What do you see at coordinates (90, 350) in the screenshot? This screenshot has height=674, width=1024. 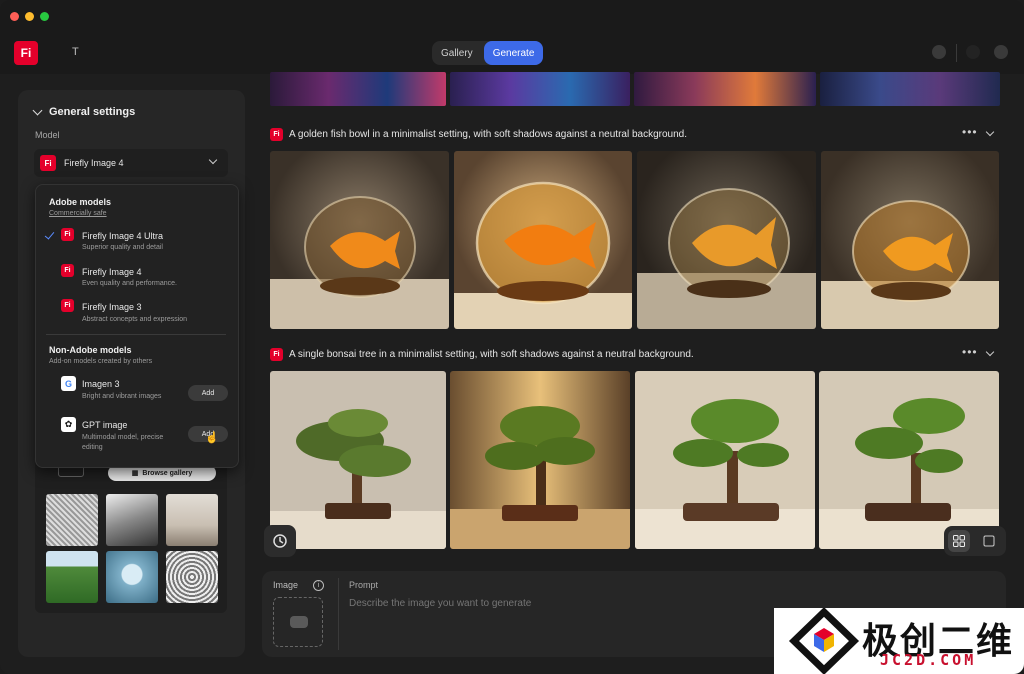 I see `non-adobe-models-heading: Non-Adobe models` at bounding box center [90, 350].